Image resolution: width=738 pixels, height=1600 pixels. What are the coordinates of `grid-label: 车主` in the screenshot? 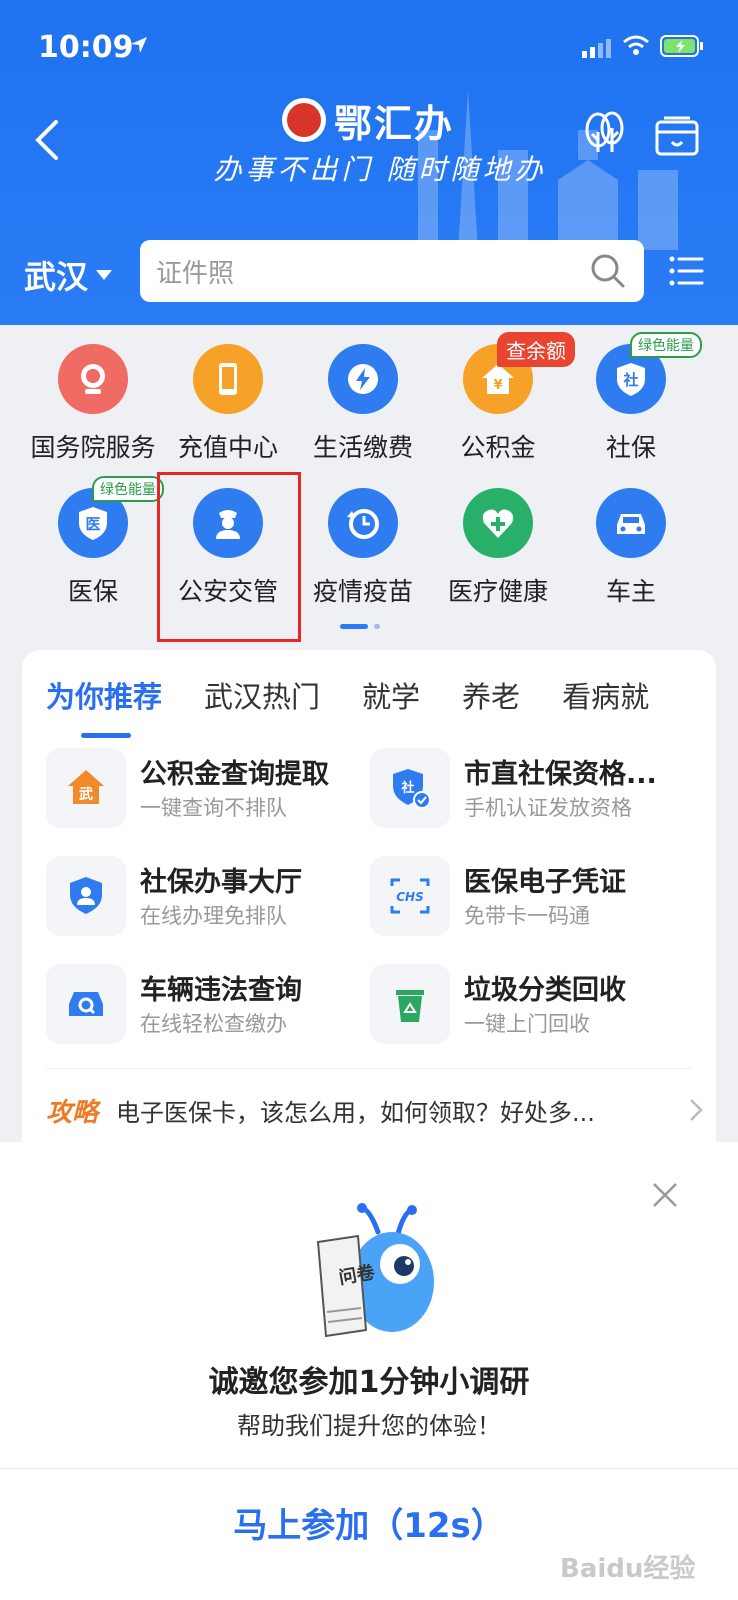 It's located at (630, 591).